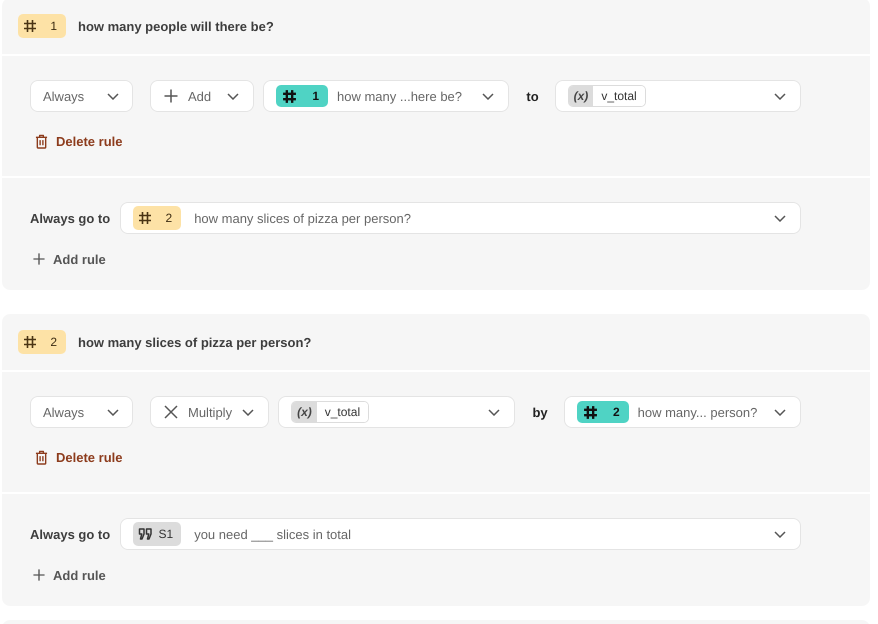  I want to click on quote-icon, so click(146, 534).